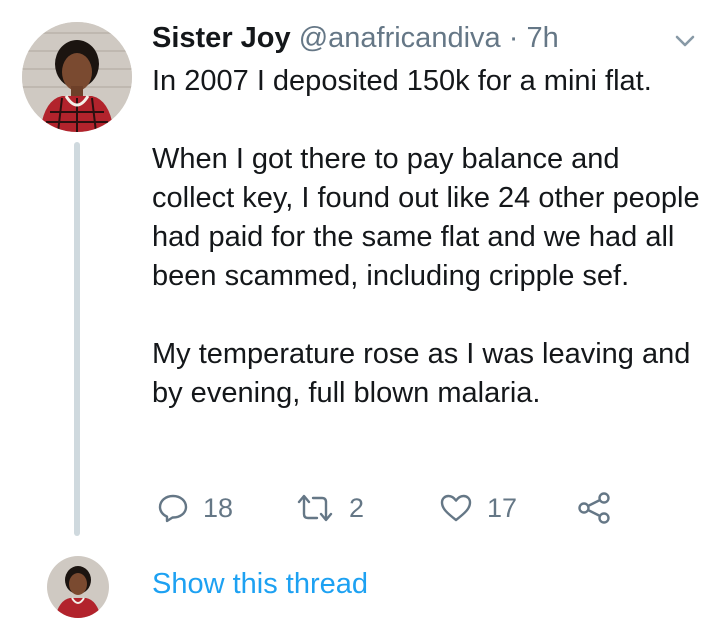 Image resolution: width=720 pixels, height=618 pixels. I want to click on thread-connector-line, so click(77, 339).